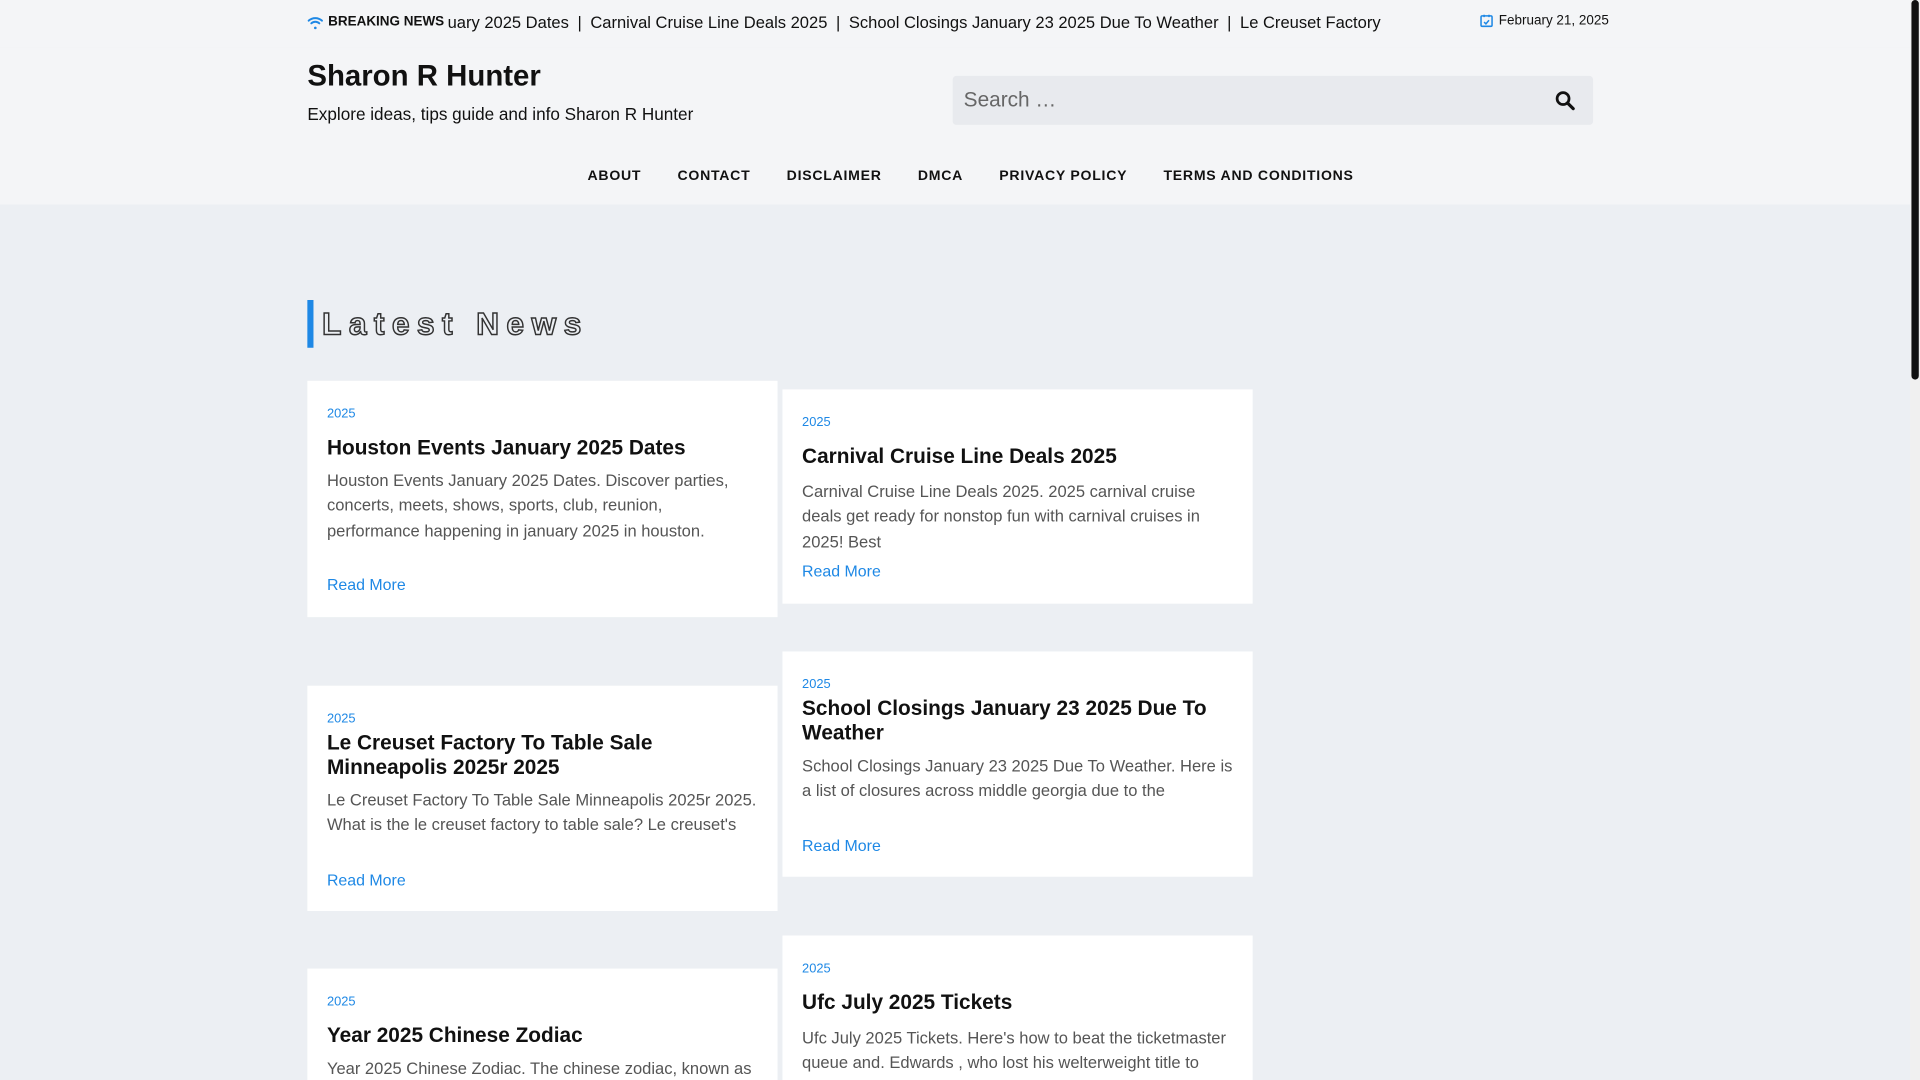  What do you see at coordinates (1063, 176) in the screenshot?
I see `nav-item-privacy-policy: PRIVACY POLICY` at bounding box center [1063, 176].